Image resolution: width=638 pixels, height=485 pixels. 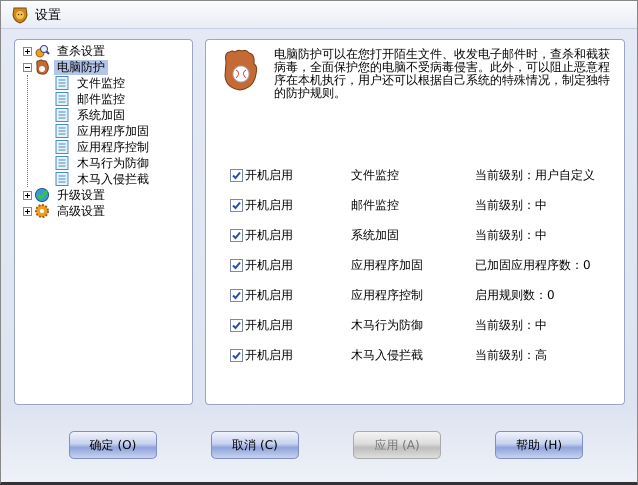 What do you see at coordinates (375, 205) in the screenshot?
I see `feature-name: 邮件监控` at bounding box center [375, 205].